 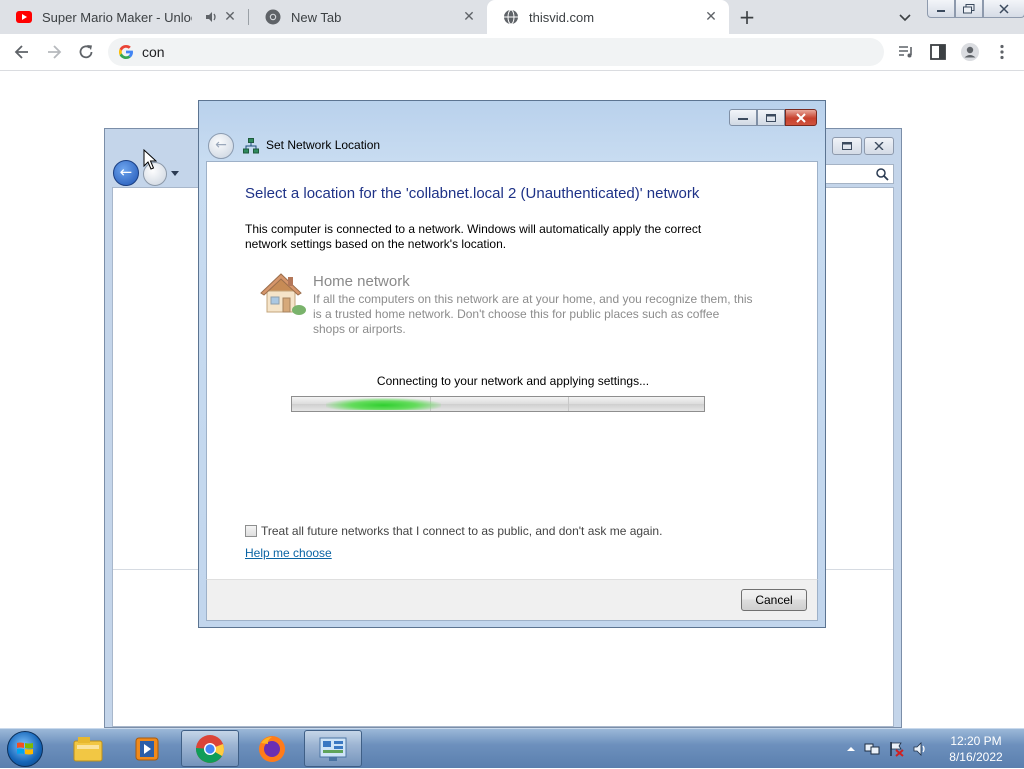 I want to click on progress-fill, so click(x=383, y=404).